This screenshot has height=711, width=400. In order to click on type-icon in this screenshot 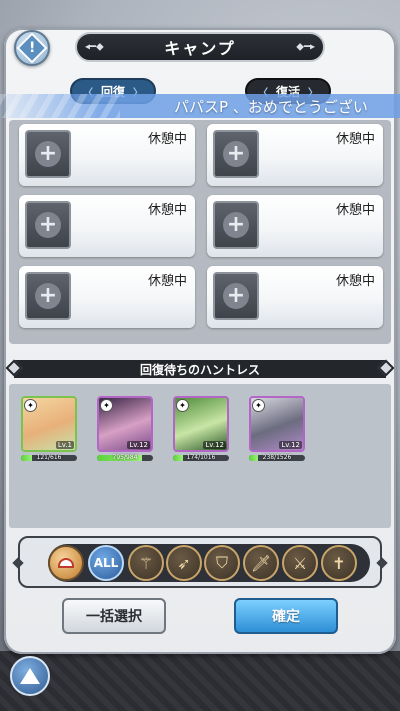, I will do `click(66, 563)`.